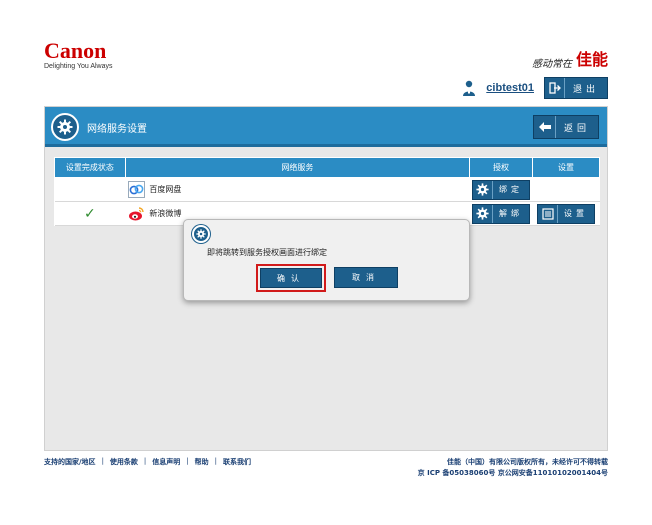  Describe the element at coordinates (124, 462) in the screenshot. I see `footer-link-terms: 使用条款` at that location.